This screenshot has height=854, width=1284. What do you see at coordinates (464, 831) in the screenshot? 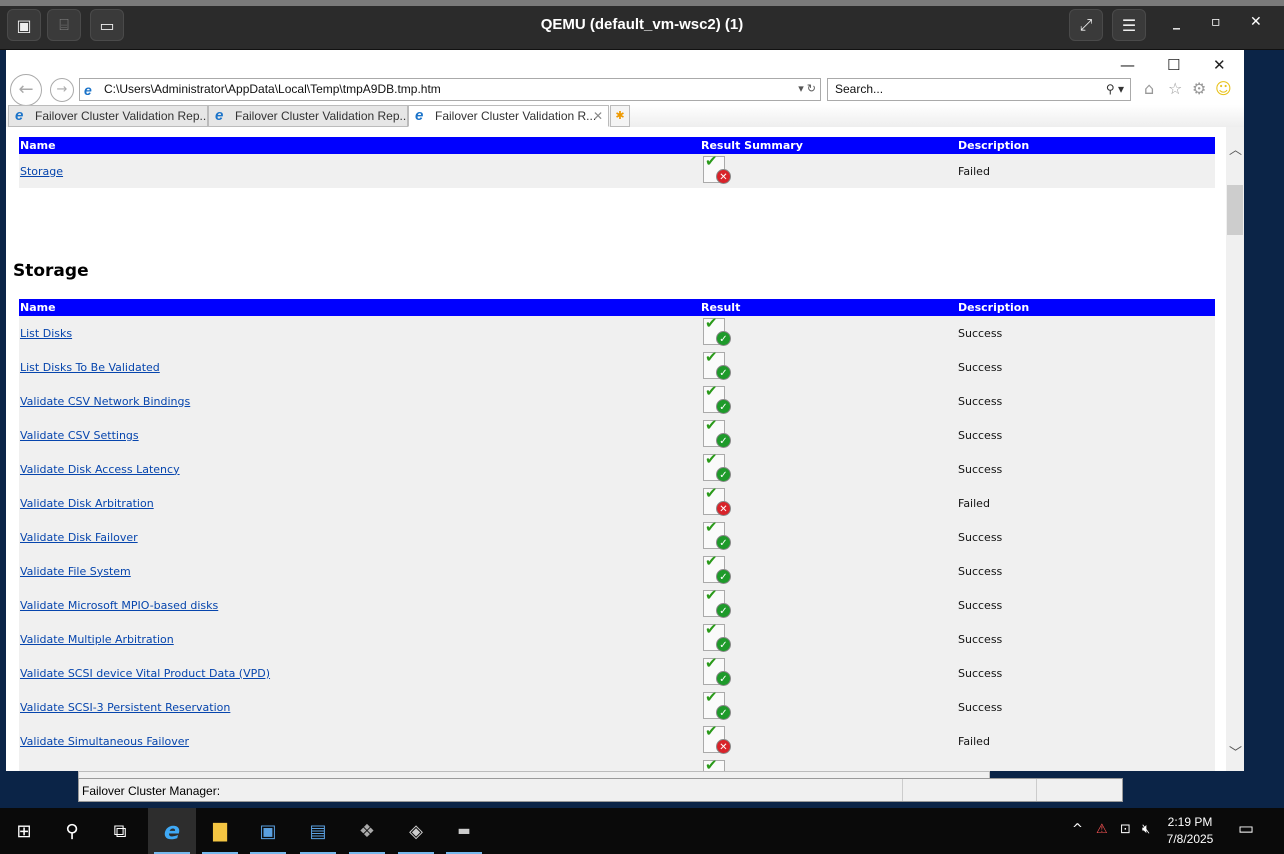
I see `command-prompt-icon: ▬` at bounding box center [464, 831].